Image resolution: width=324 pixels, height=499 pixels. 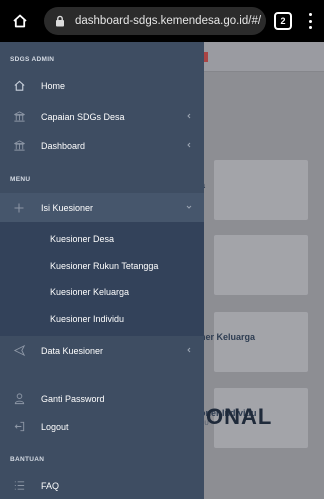 What do you see at coordinates (102, 85) in the screenshot?
I see `sidebar-item-home: Home` at bounding box center [102, 85].